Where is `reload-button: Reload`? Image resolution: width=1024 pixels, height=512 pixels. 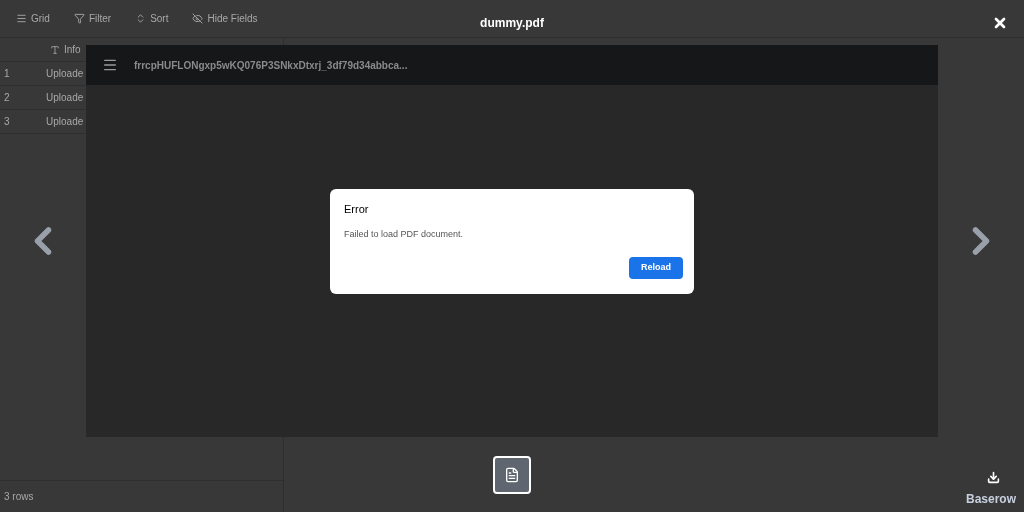
reload-button: Reload is located at coordinates (656, 268).